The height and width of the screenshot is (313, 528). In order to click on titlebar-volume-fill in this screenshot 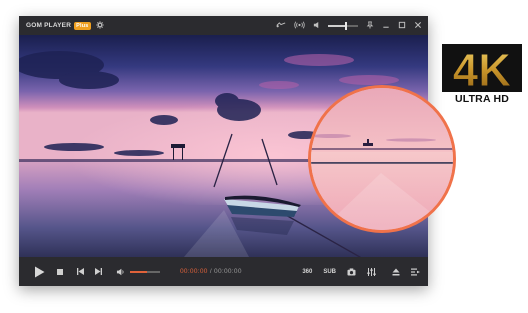, I will do `click(336, 25)`.